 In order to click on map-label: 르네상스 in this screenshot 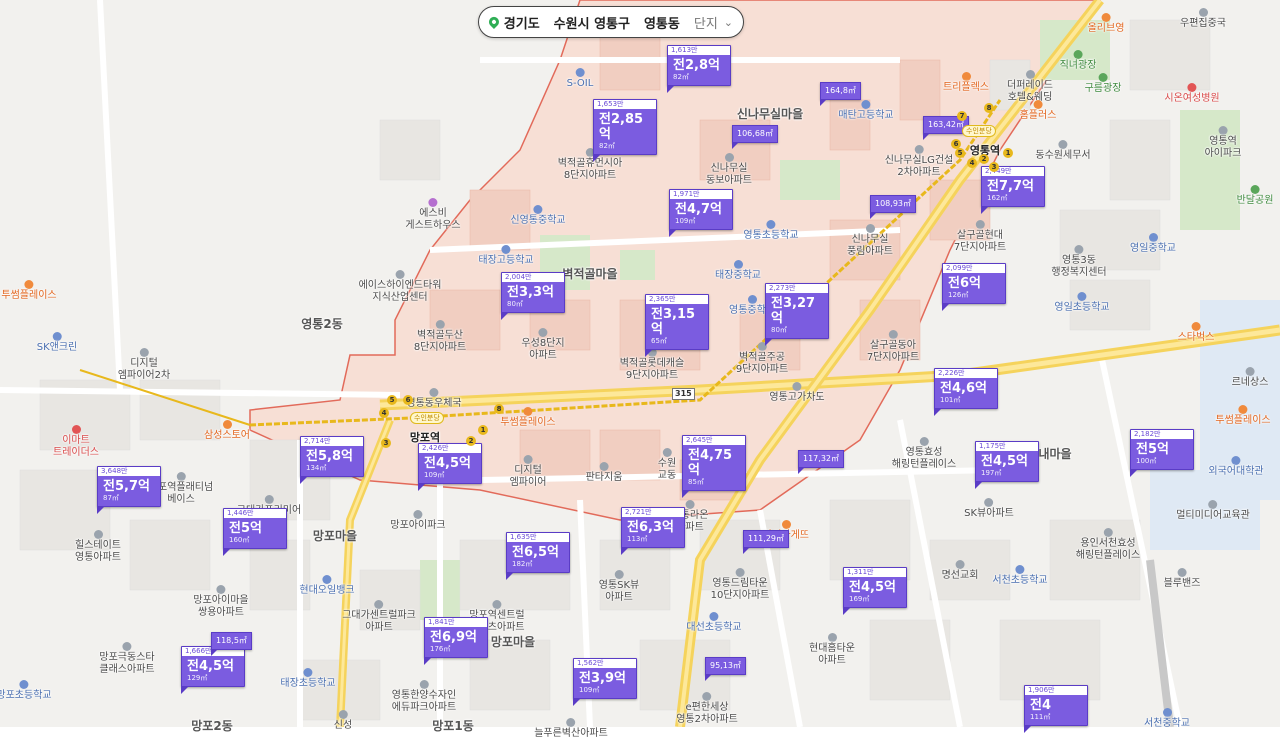, I will do `click(1250, 378)`.